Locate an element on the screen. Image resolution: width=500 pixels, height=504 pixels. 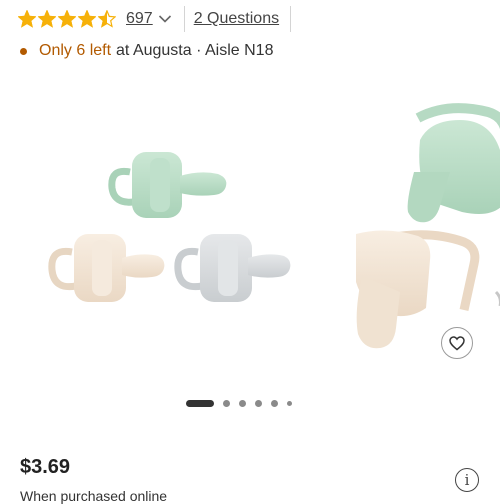
favorite-button is located at coordinates (457, 343).